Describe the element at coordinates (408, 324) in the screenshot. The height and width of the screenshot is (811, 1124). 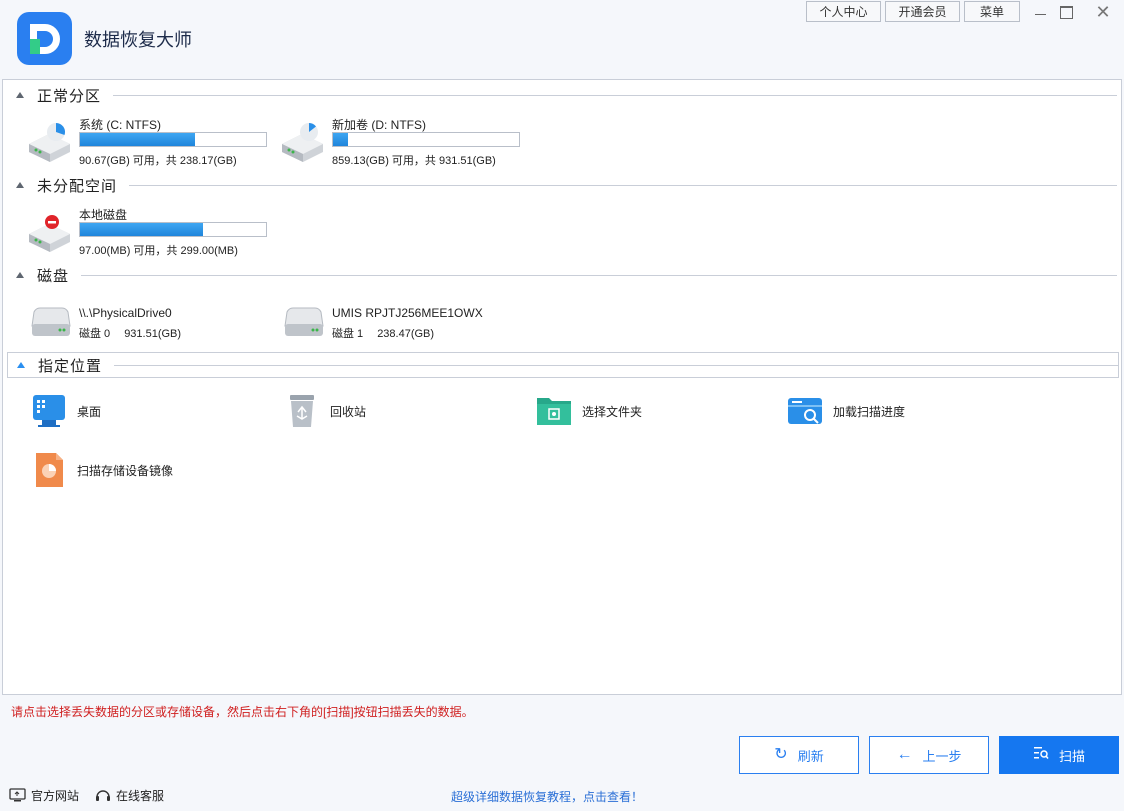
I see `physical-disk-1: UMIS RPJTJ256MEE1OWX 磁盘 1 238.47(GB)` at that location.